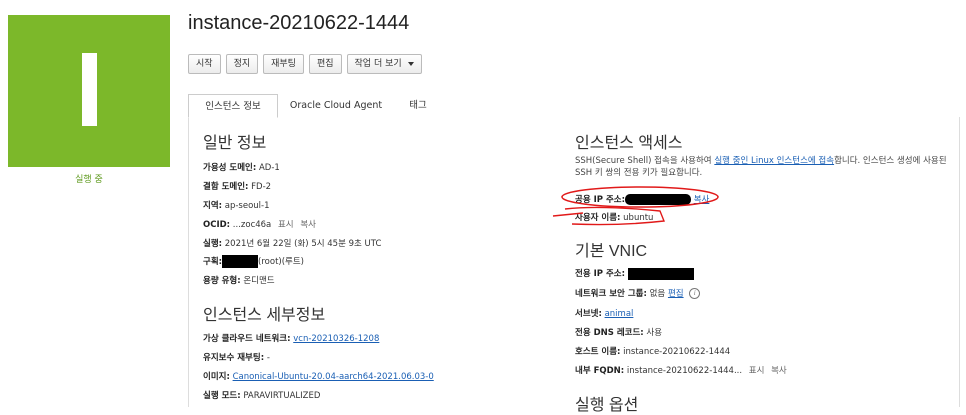 This screenshot has height=415, width=966. I want to click on availability-domain-value: AD-1, so click(269, 168).